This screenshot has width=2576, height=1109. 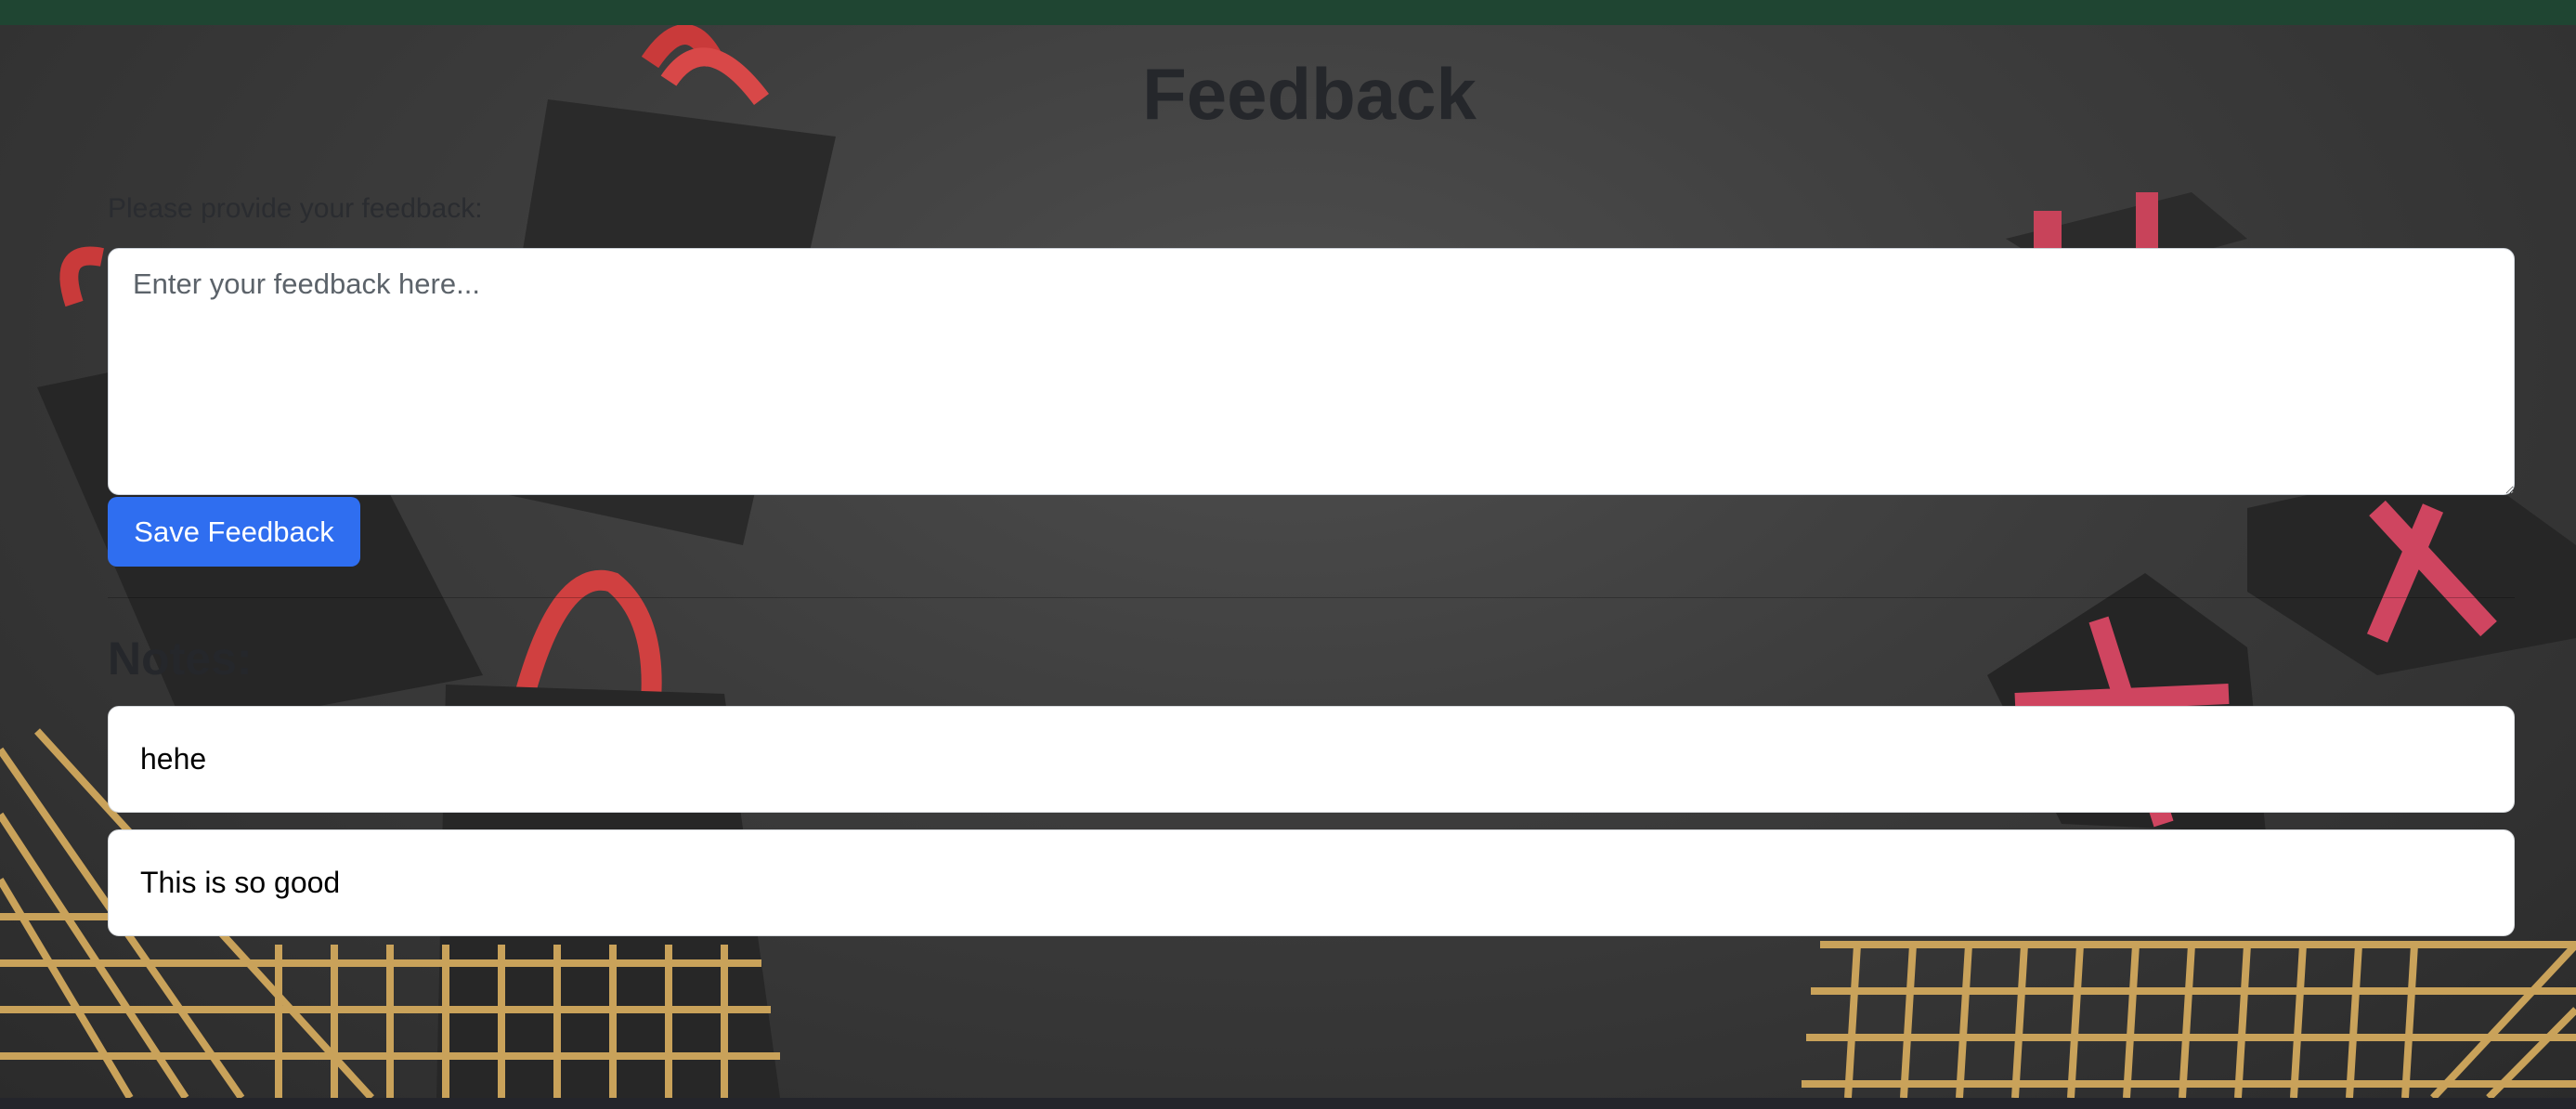 What do you see at coordinates (295, 208) in the screenshot?
I see `feedback-prompt-label: Please provide your feedback:` at bounding box center [295, 208].